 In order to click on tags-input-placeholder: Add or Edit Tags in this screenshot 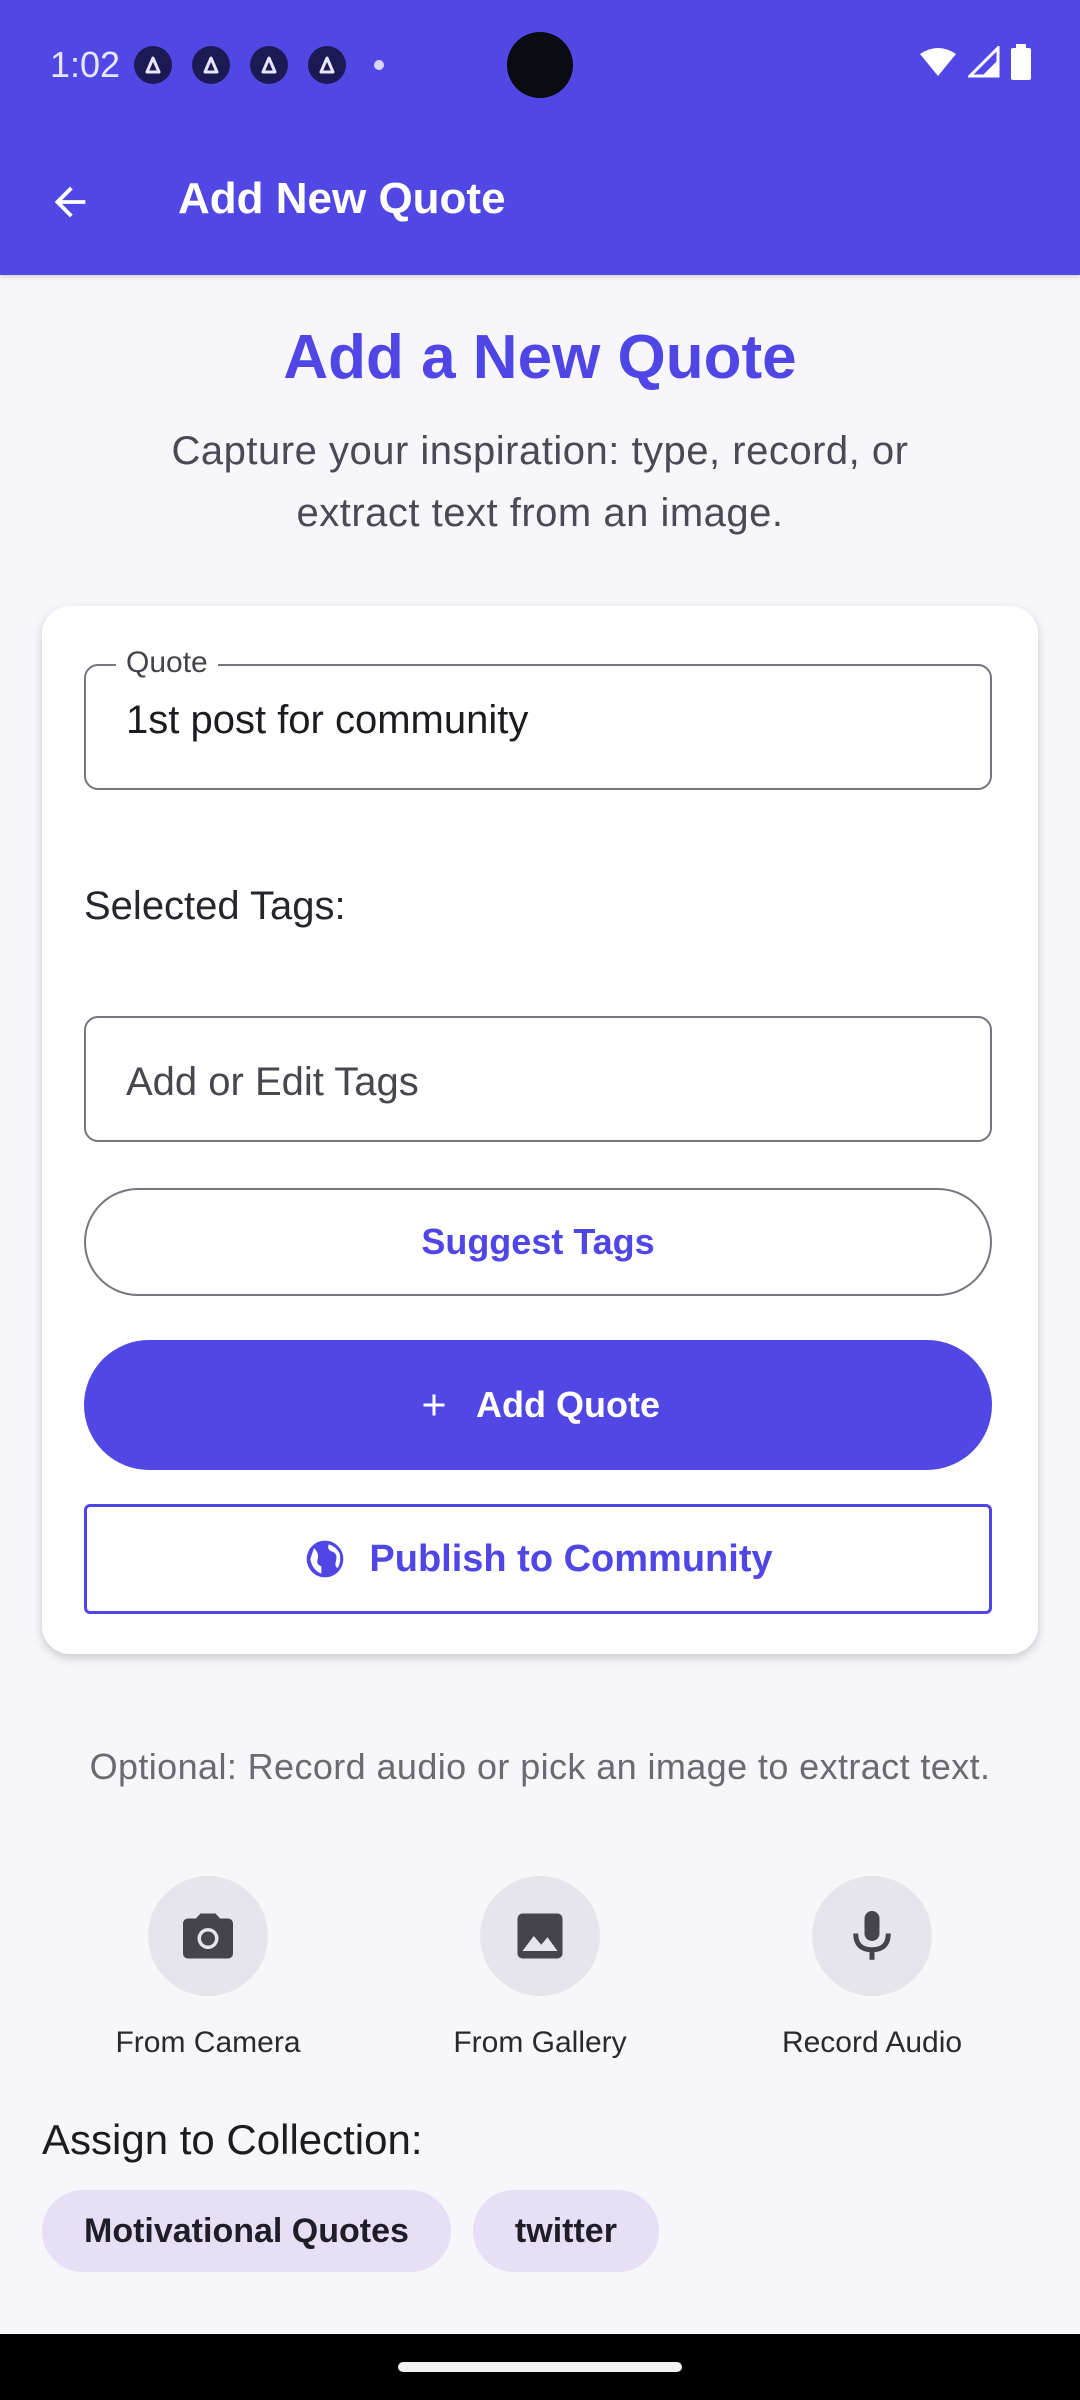, I will do `click(272, 1082)`.